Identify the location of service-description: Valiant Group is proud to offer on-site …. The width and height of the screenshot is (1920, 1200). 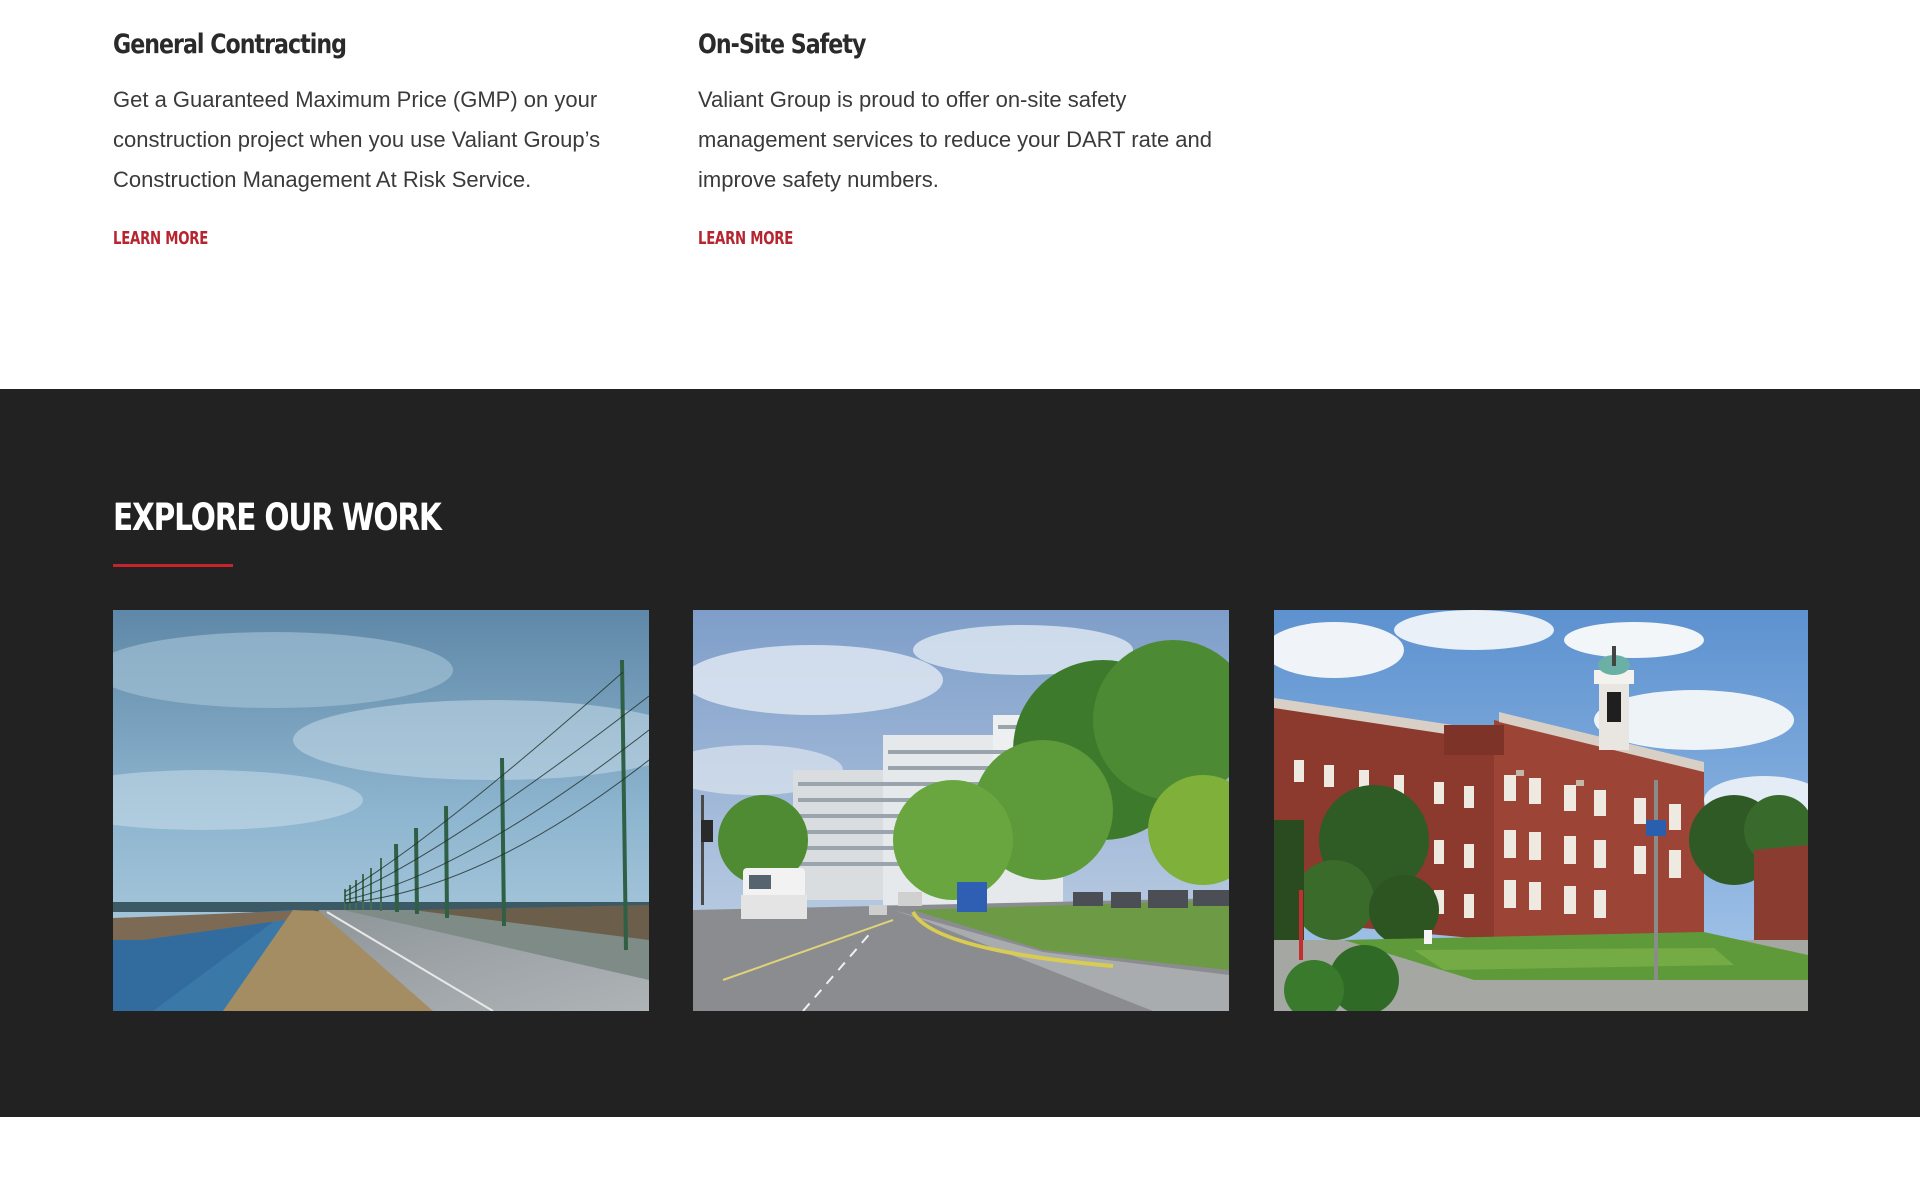
(955, 139).